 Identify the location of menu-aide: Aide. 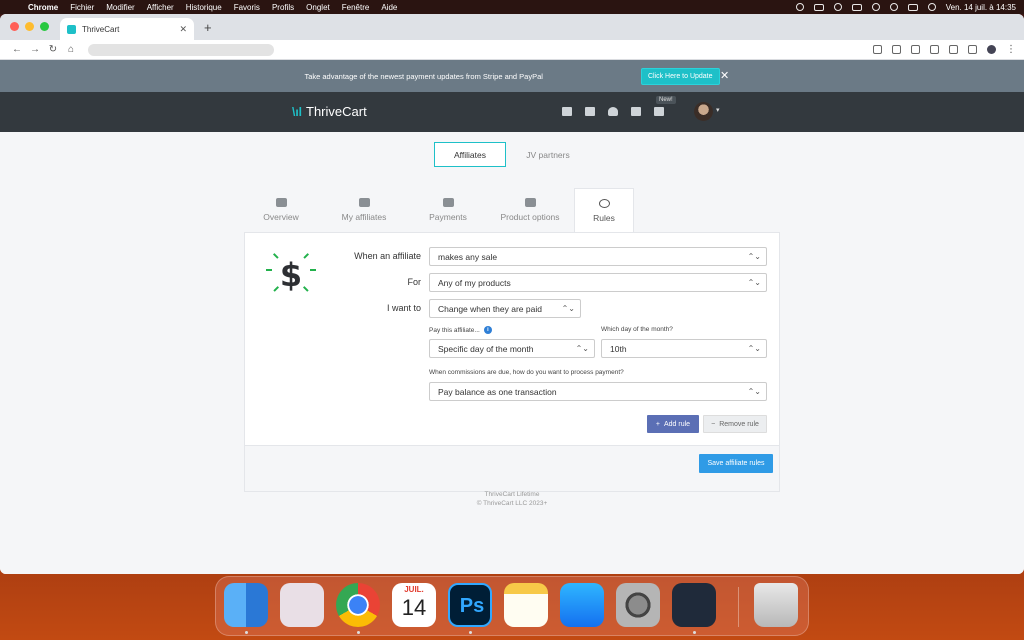
(389, 7).